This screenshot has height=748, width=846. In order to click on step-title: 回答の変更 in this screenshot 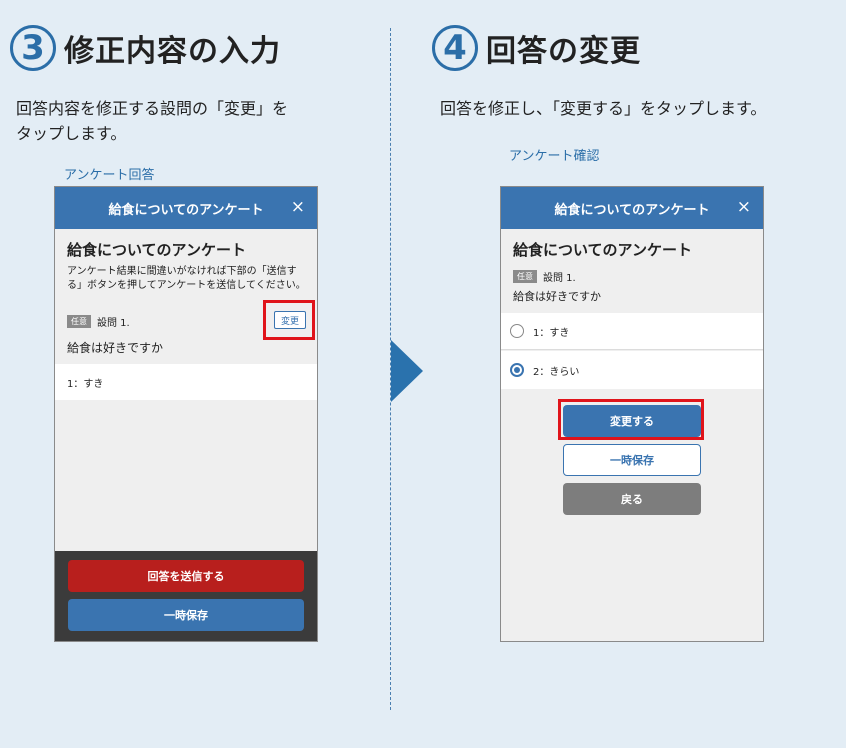, I will do `click(563, 51)`.